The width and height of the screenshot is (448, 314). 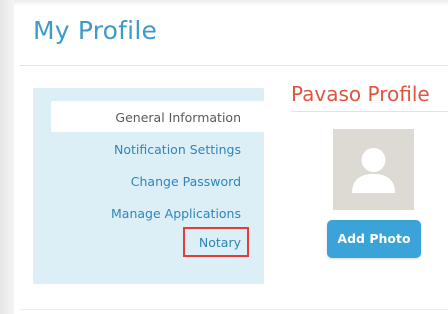 What do you see at coordinates (177, 149) in the screenshot?
I see `sidebar-item-notification-settings: Notification Settings` at bounding box center [177, 149].